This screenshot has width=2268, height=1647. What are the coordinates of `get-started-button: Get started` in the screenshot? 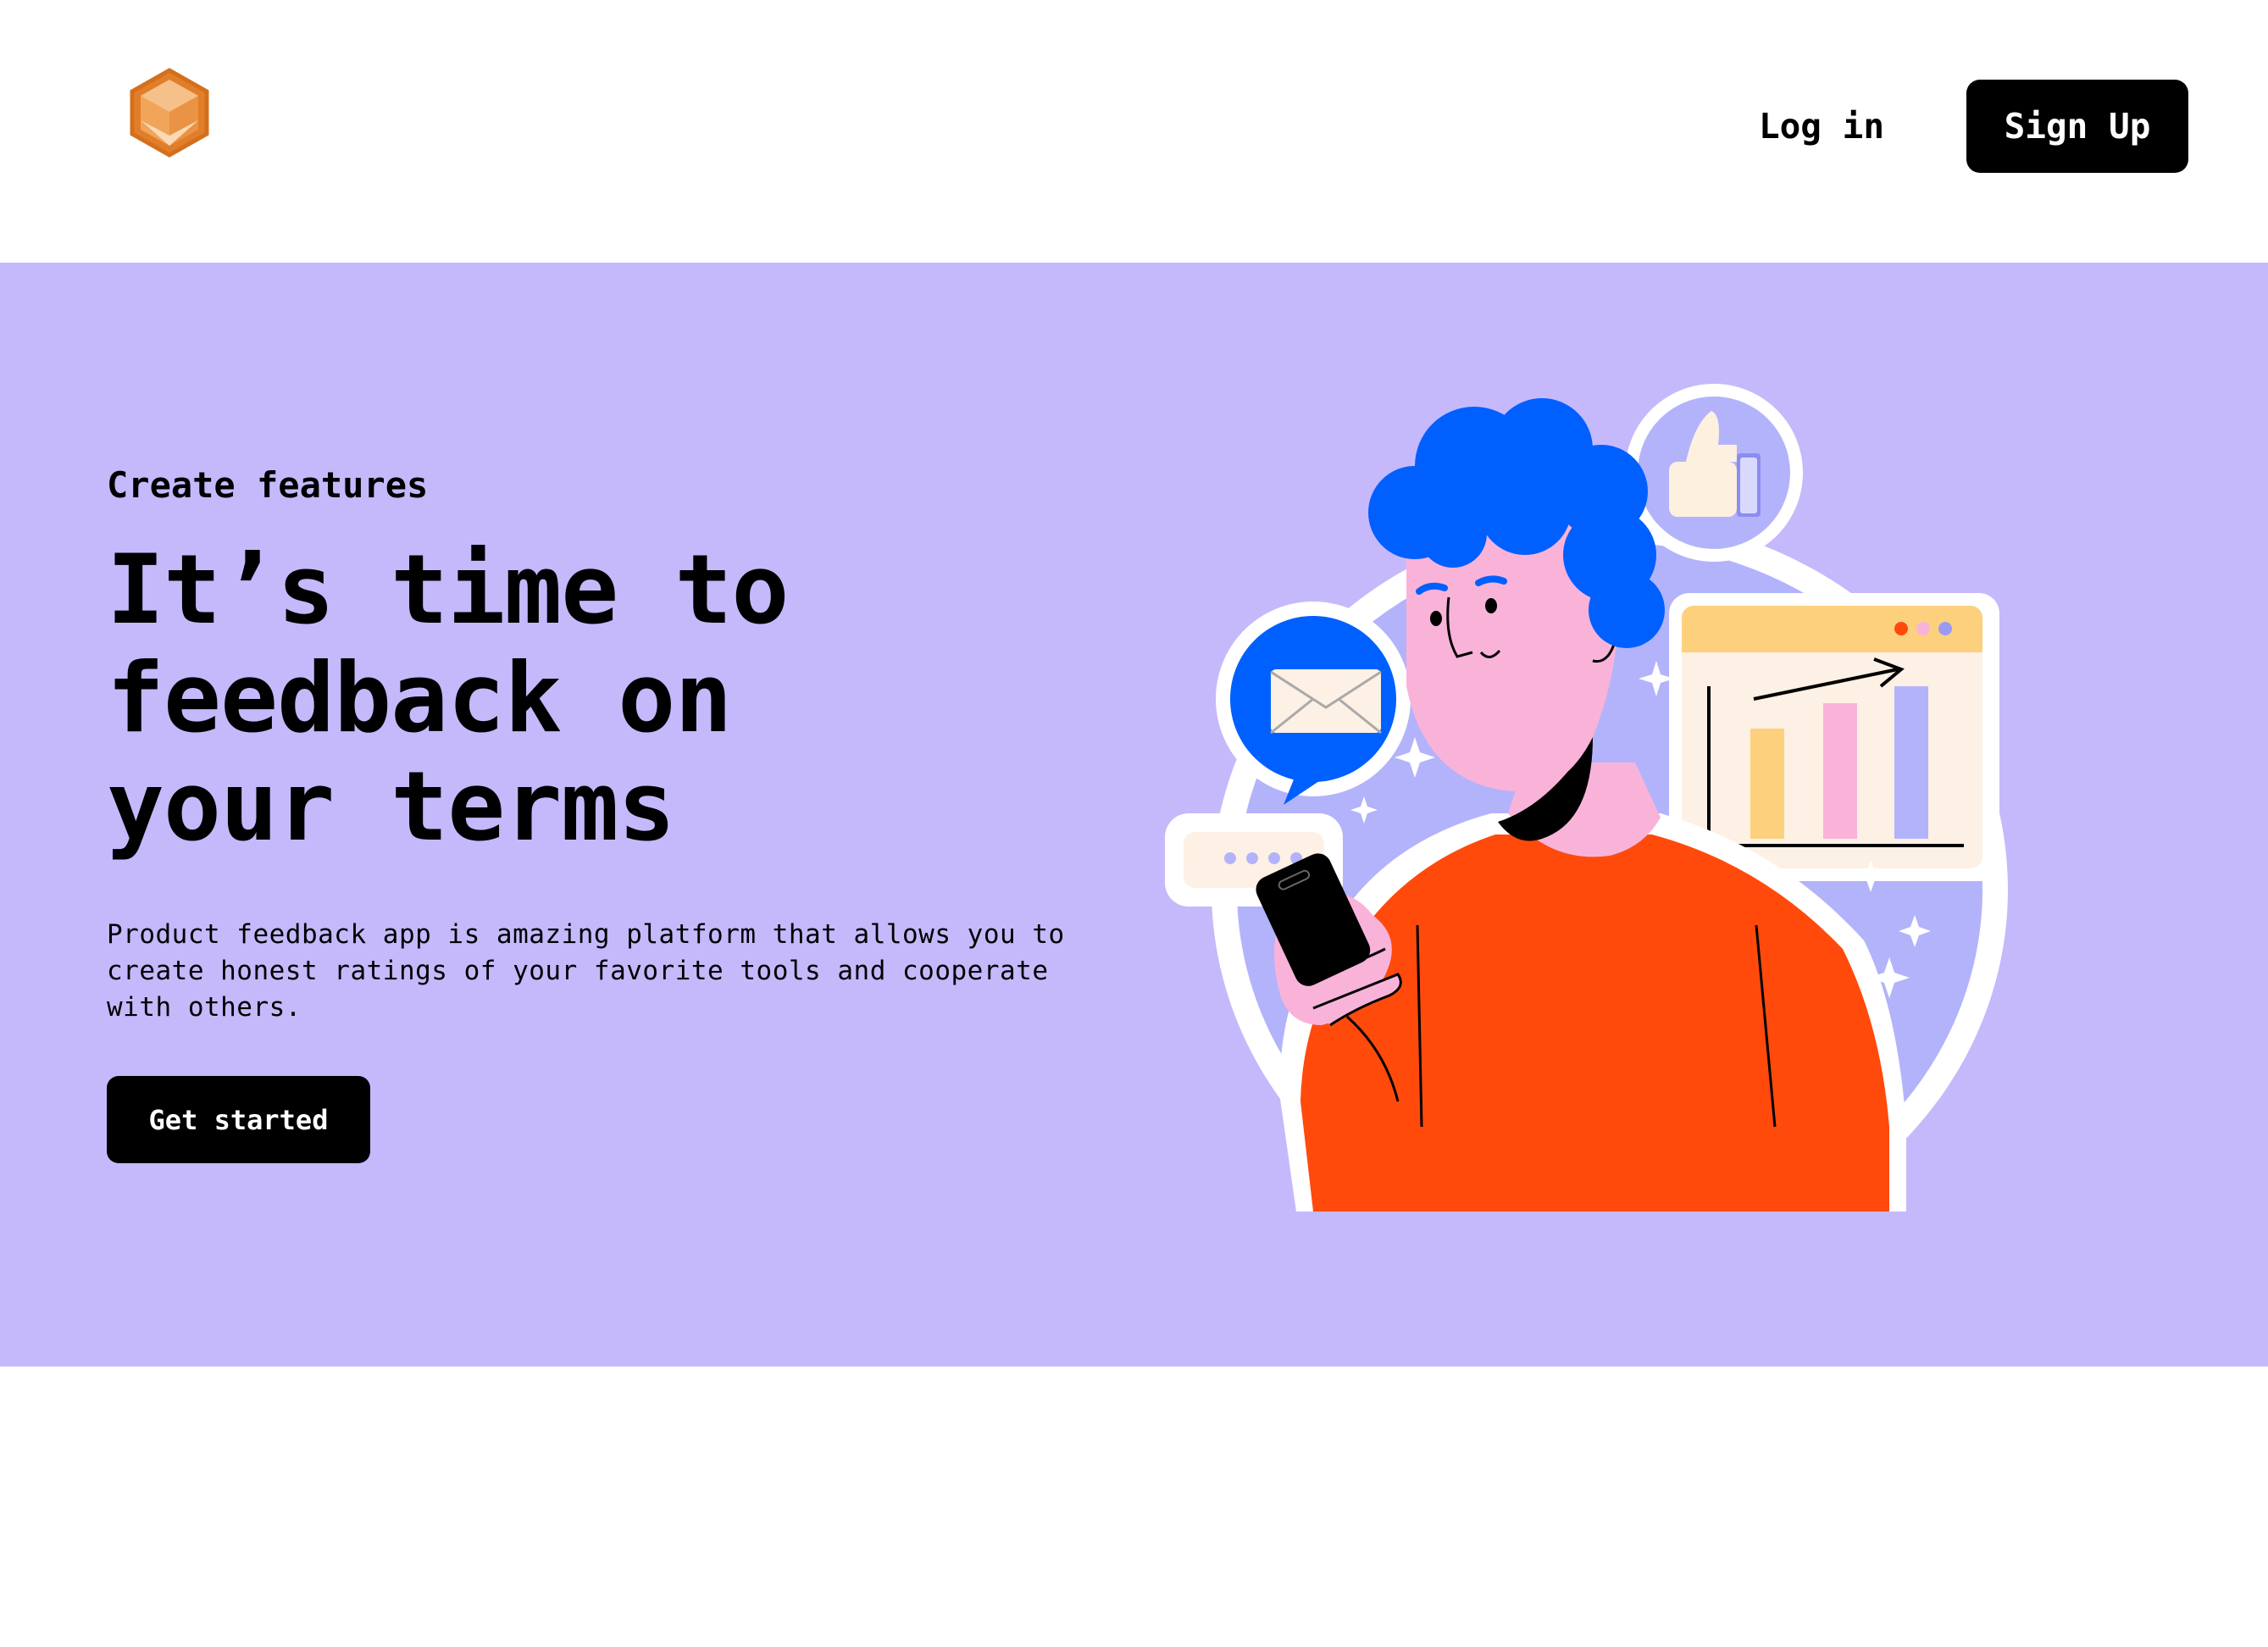 It's located at (238, 1119).